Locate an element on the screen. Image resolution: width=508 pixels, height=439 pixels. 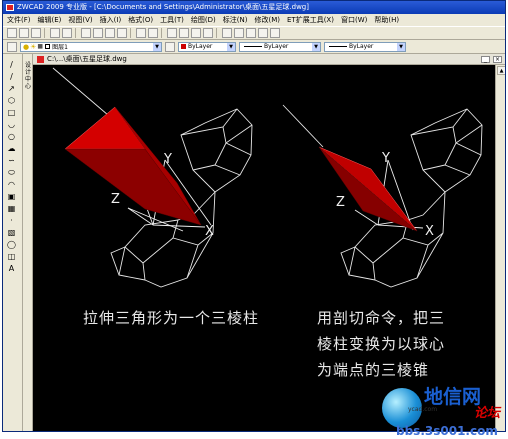
design-center-icon is located at coordinates (239, 33).